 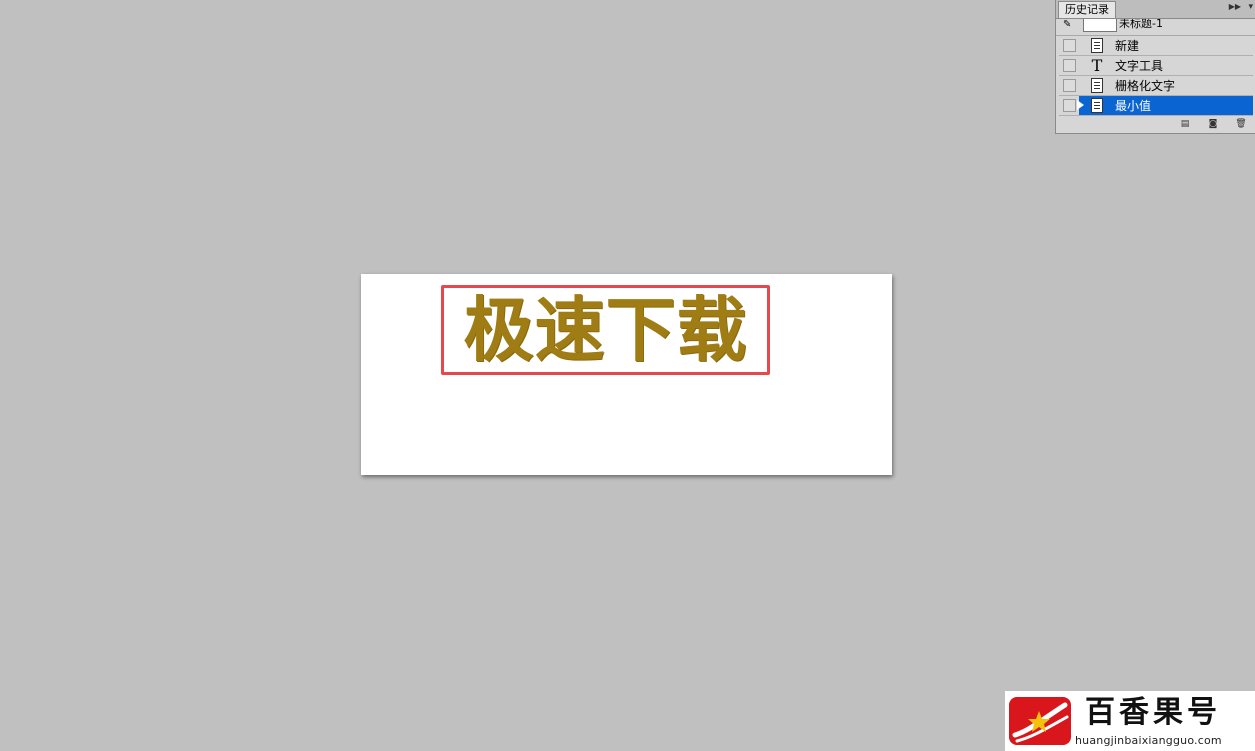 I want to click on type-tool-icon: T, so click(x=1097, y=65).